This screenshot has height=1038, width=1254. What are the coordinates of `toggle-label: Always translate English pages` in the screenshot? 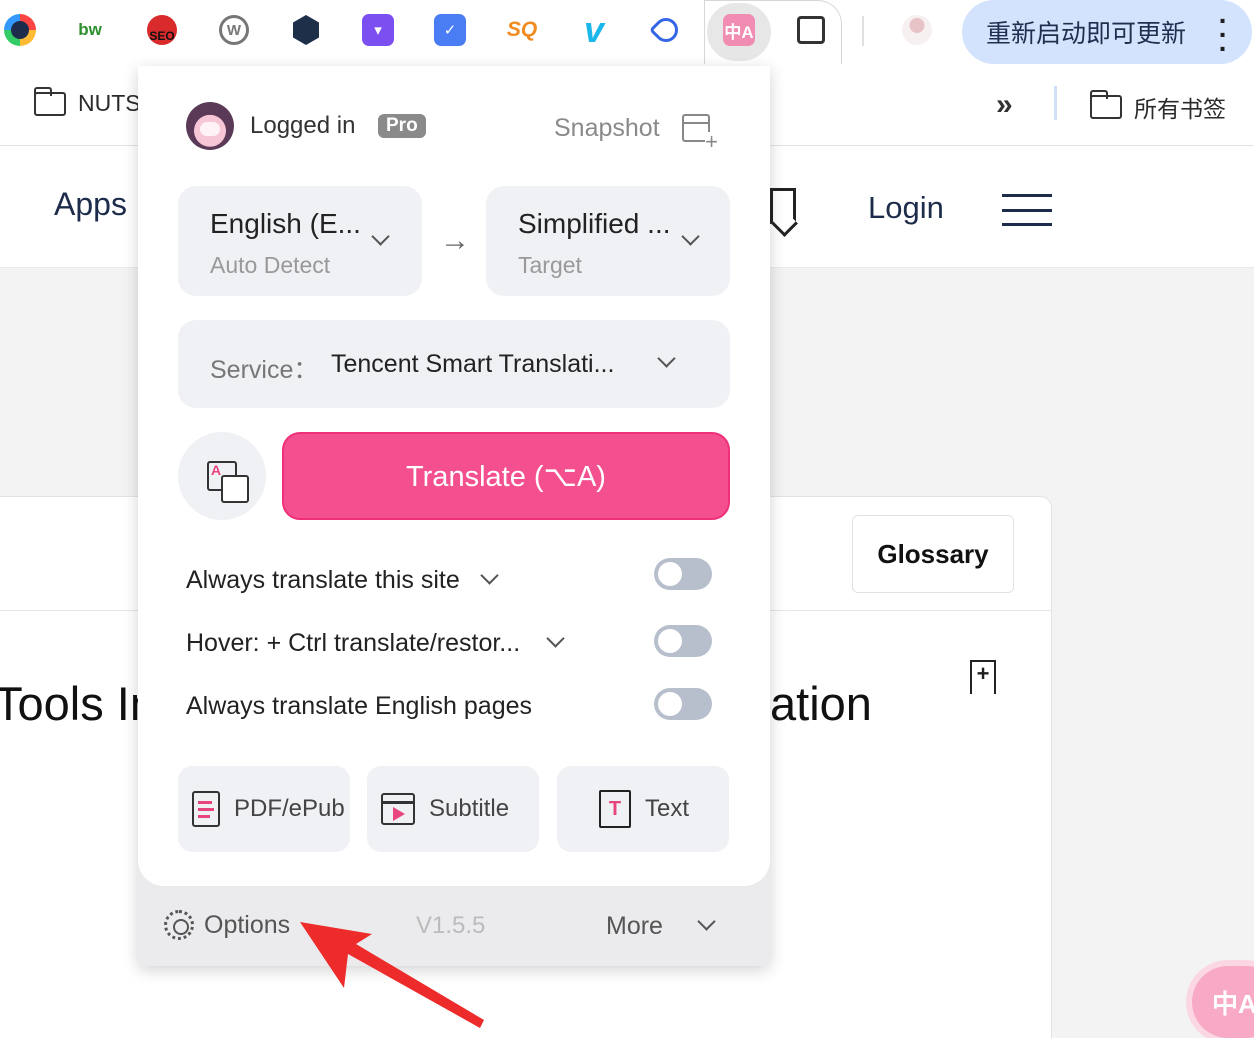 It's located at (359, 706).